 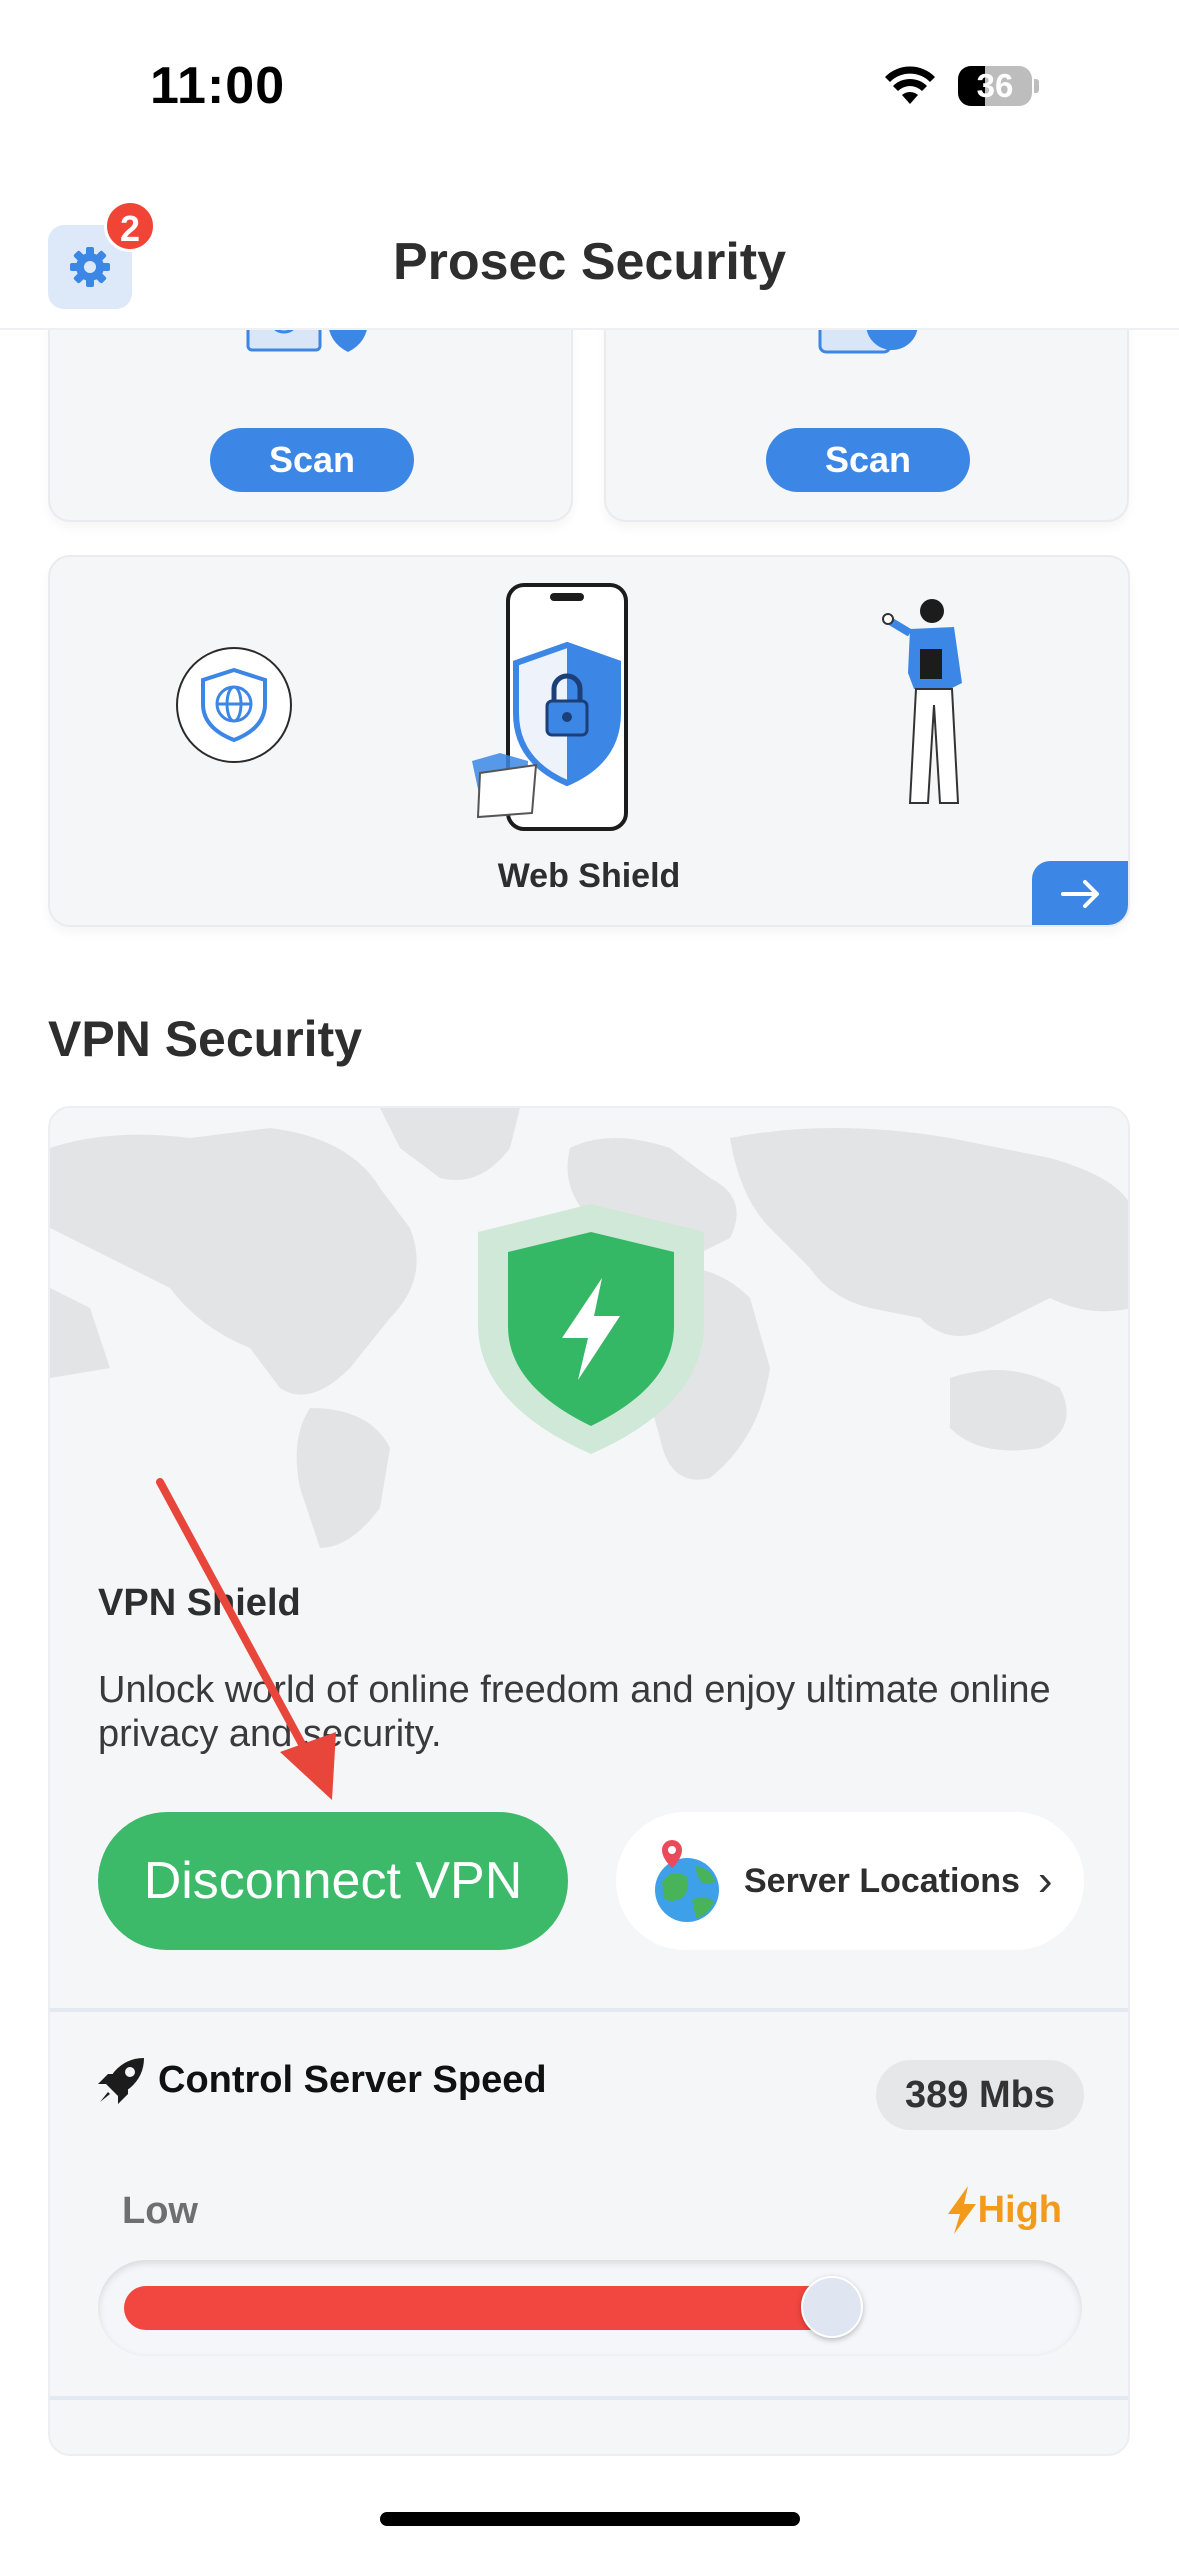 I want to click on battery-level: 36, so click(x=995, y=85).